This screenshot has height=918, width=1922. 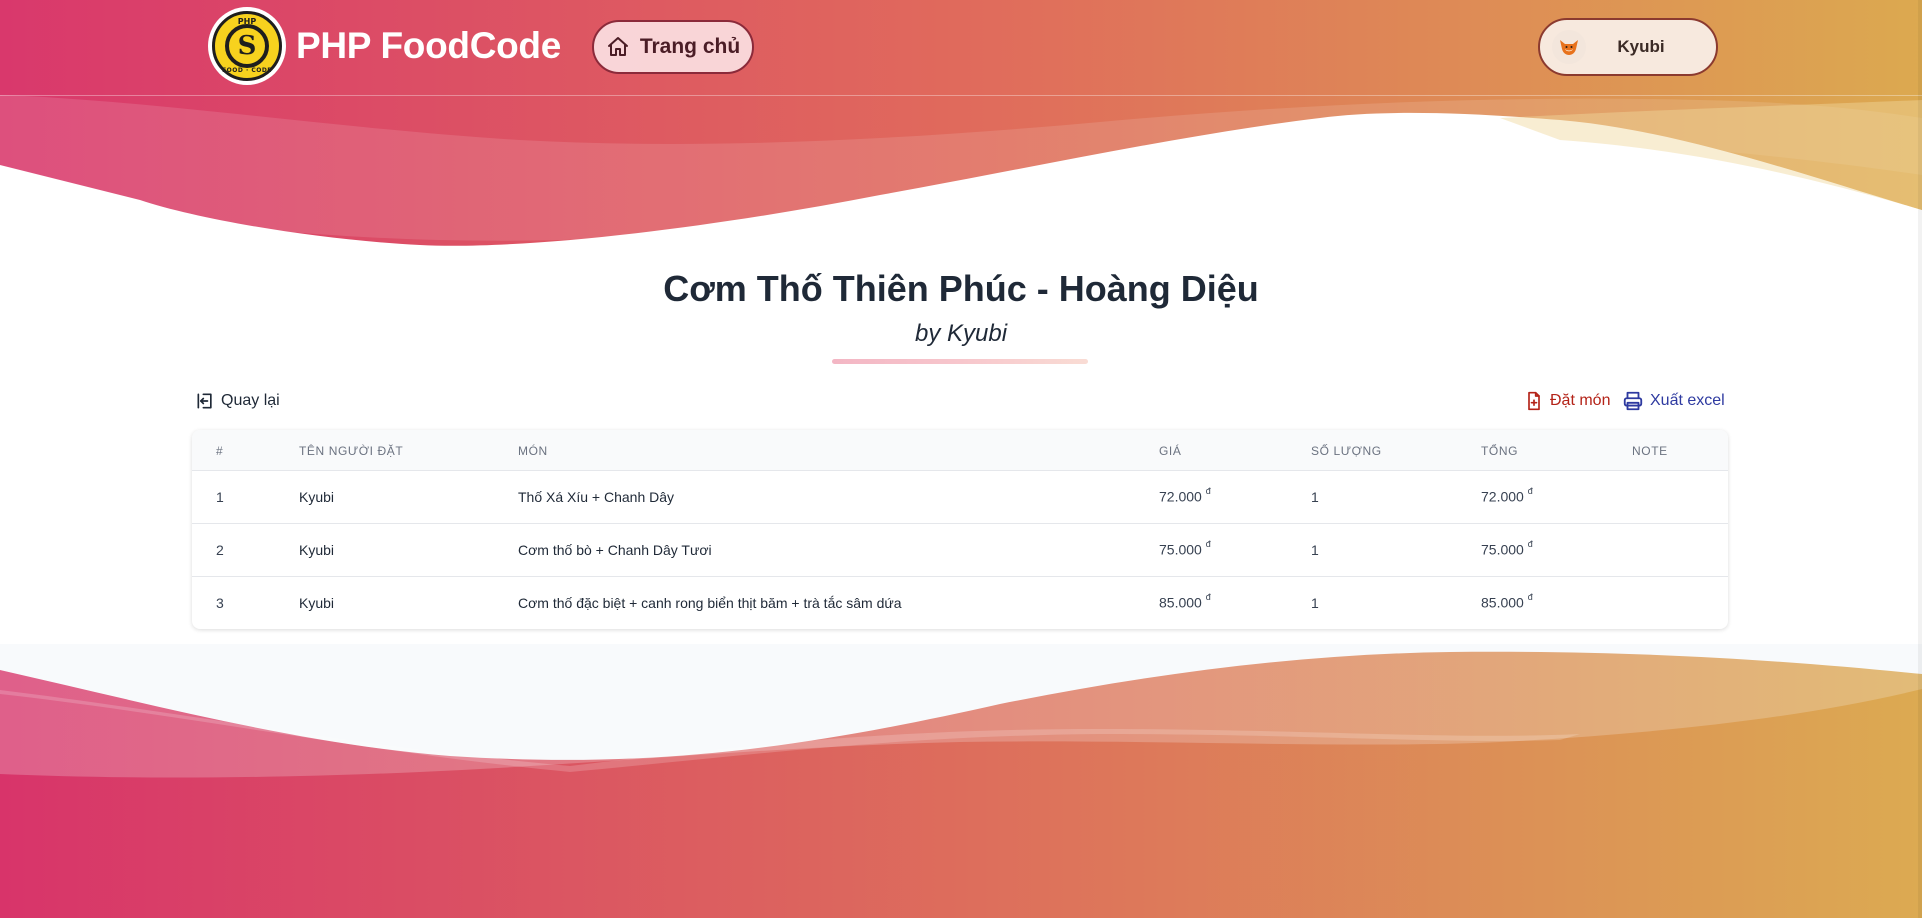 I want to click on logo-text-top: PHP, so click(x=247, y=21).